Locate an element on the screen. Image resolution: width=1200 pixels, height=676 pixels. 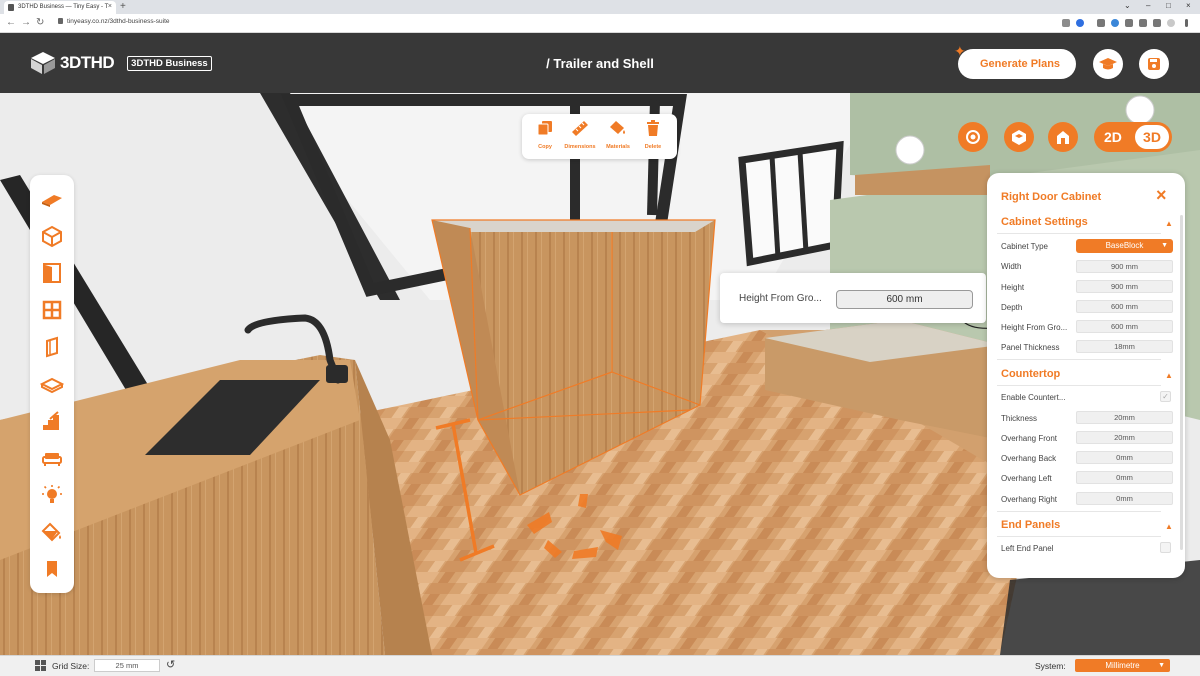
paint-tool is located at coordinates (52, 532).